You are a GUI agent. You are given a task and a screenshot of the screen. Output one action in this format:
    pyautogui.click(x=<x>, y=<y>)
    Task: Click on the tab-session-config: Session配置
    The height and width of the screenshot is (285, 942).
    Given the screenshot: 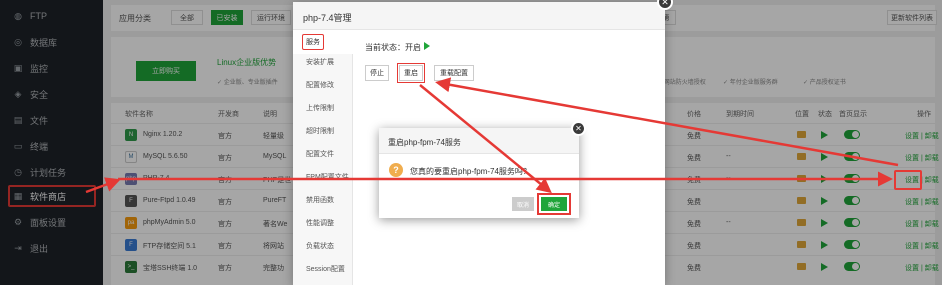 What is the action you would take?
    pyautogui.click(x=323, y=269)
    